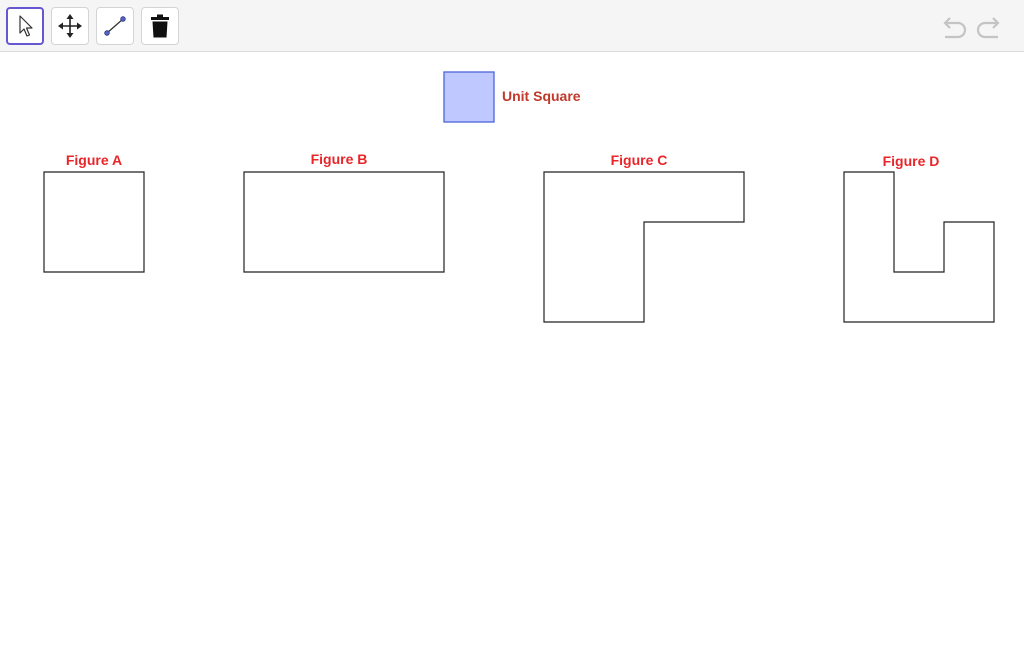  Describe the element at coordinates (639, 160) in the screenshot. I see `figure-c-label: Figure C` at that location.